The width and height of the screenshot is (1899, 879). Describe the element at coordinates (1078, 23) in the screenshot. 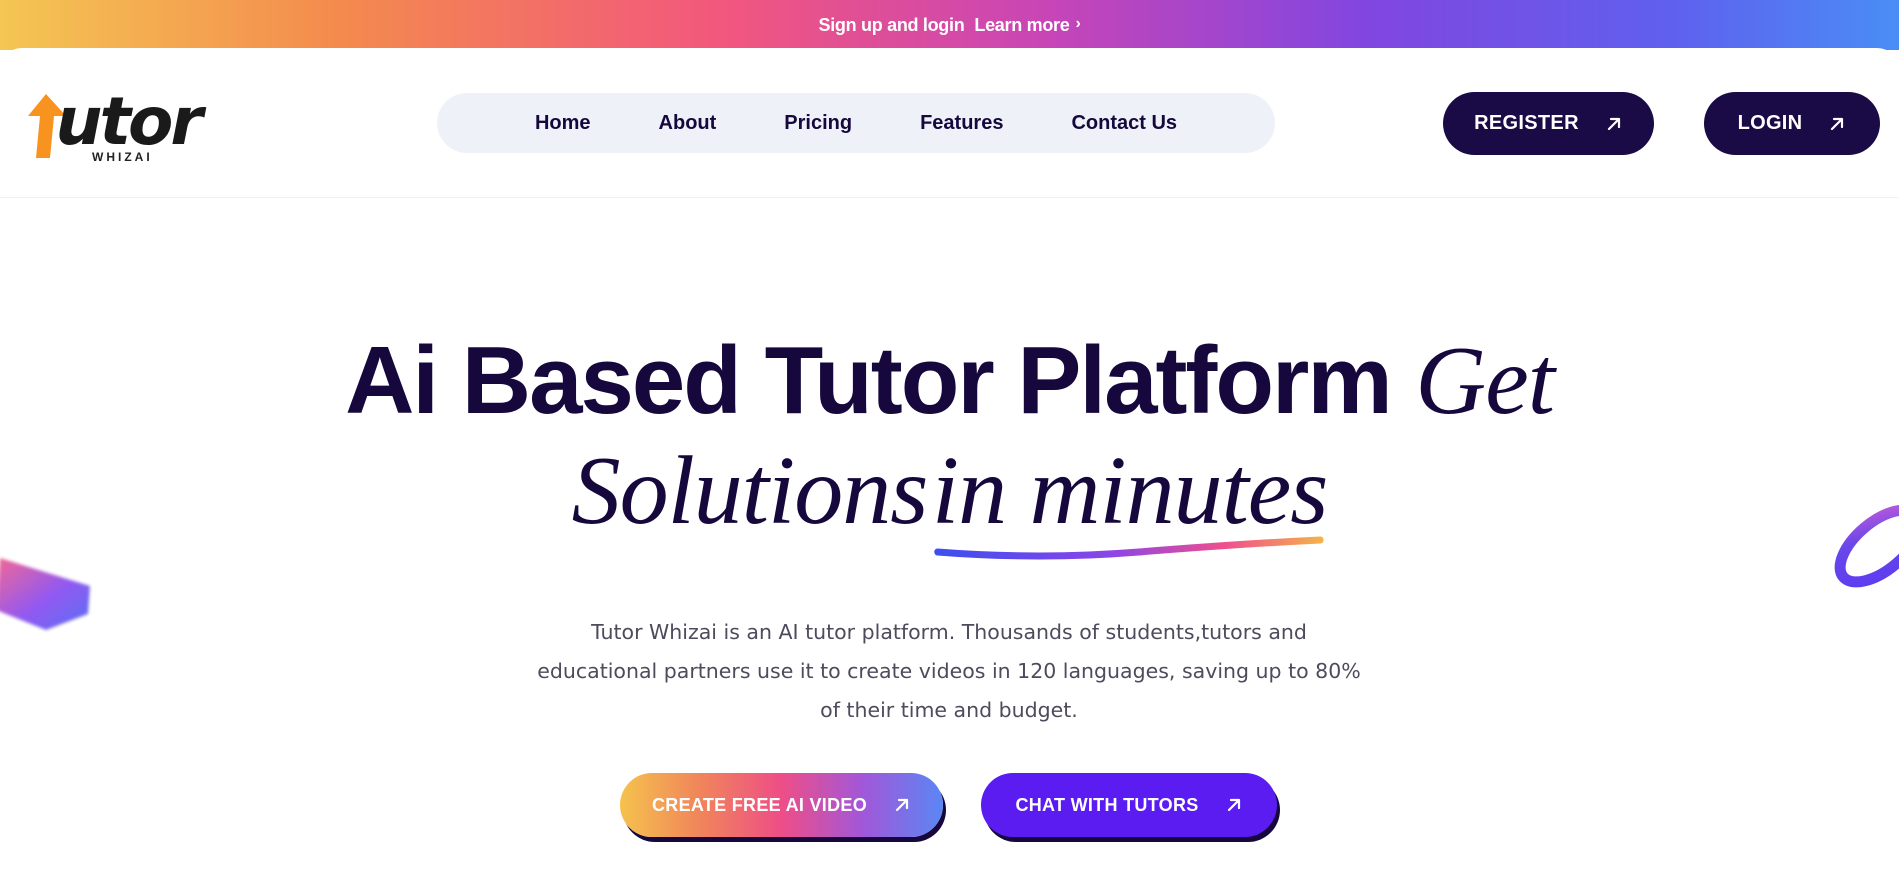

I see `chevron-right-icon: ›` at that location.